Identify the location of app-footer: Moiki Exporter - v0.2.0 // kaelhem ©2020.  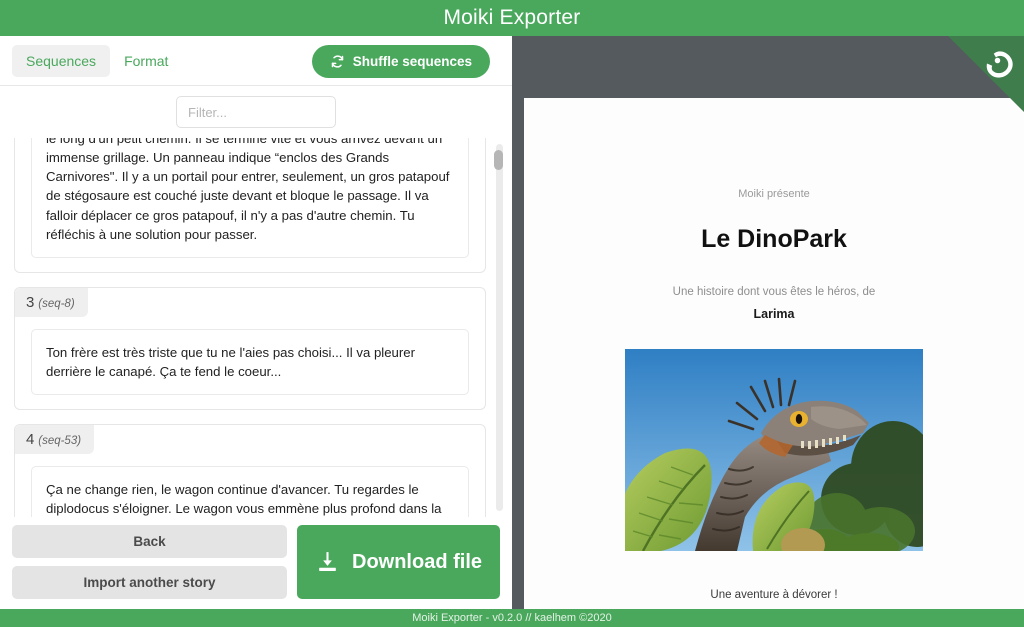
(512, 618).